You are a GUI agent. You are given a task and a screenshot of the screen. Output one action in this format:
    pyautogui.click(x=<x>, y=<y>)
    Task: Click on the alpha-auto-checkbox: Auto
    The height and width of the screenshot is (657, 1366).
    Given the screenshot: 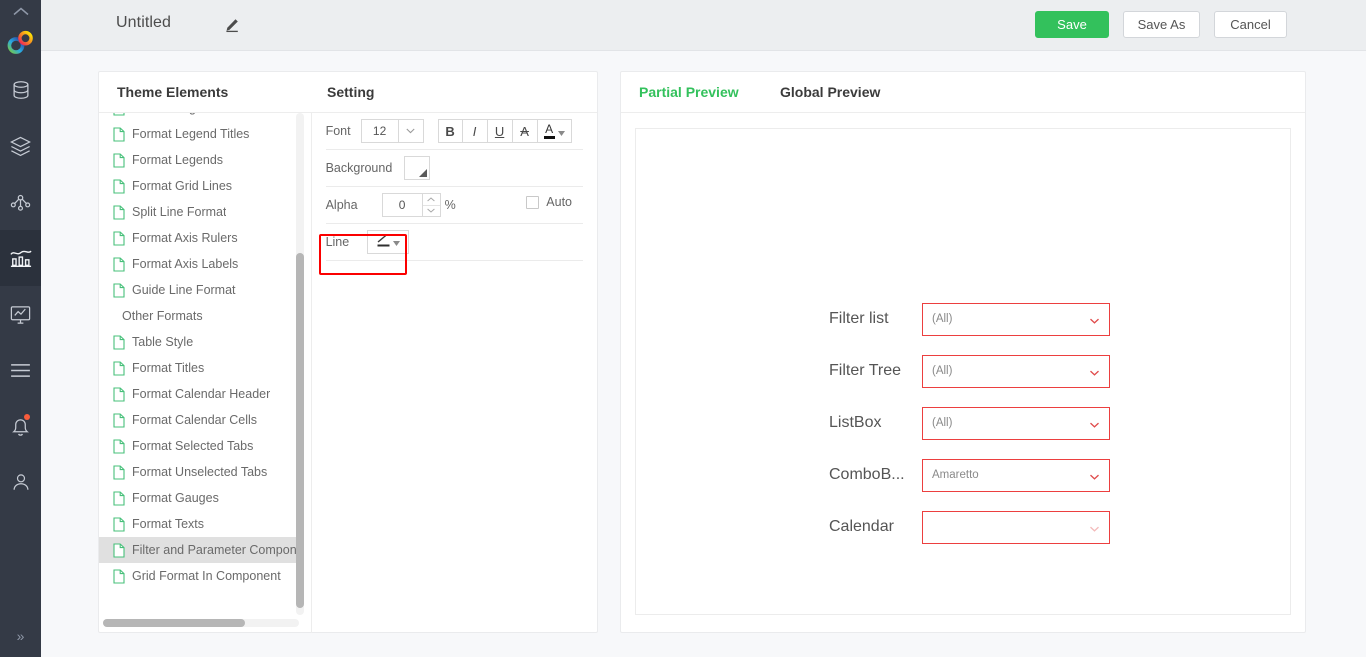 What is the action you would take?
    pyautogui.click(x=549, y=202)
    